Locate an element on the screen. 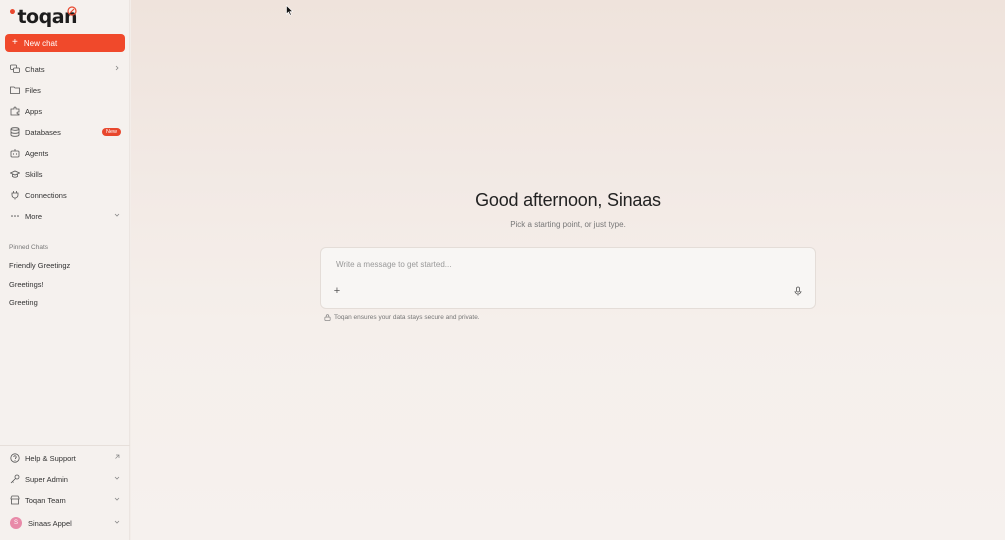  key-icon is located at coordinates (15, 479).